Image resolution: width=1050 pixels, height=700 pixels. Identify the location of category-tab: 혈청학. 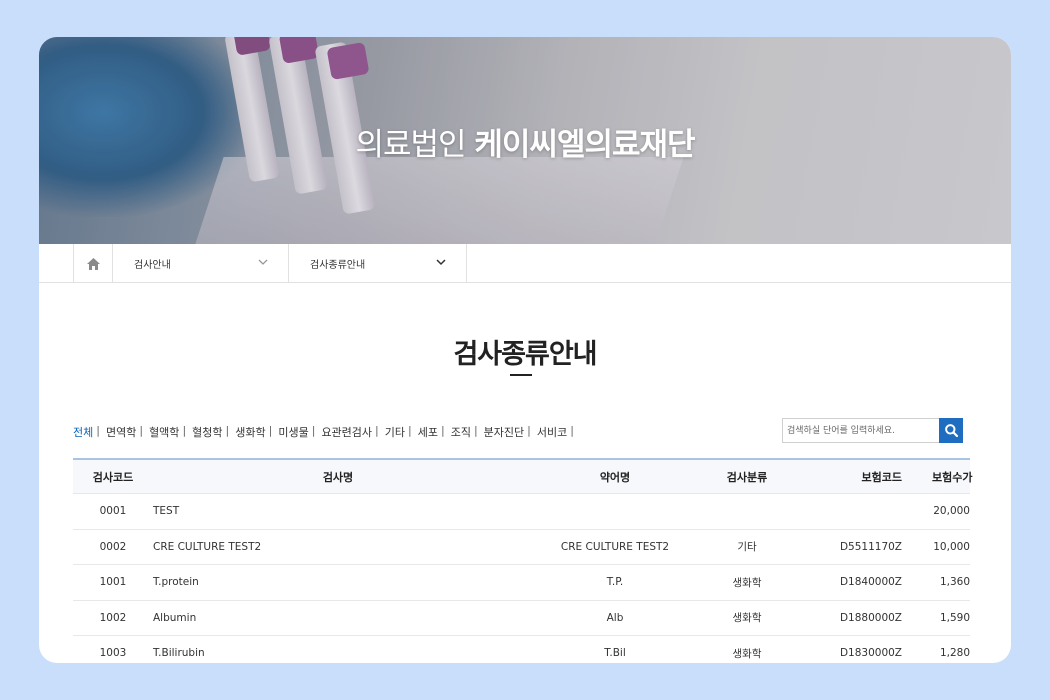
(207, 432).